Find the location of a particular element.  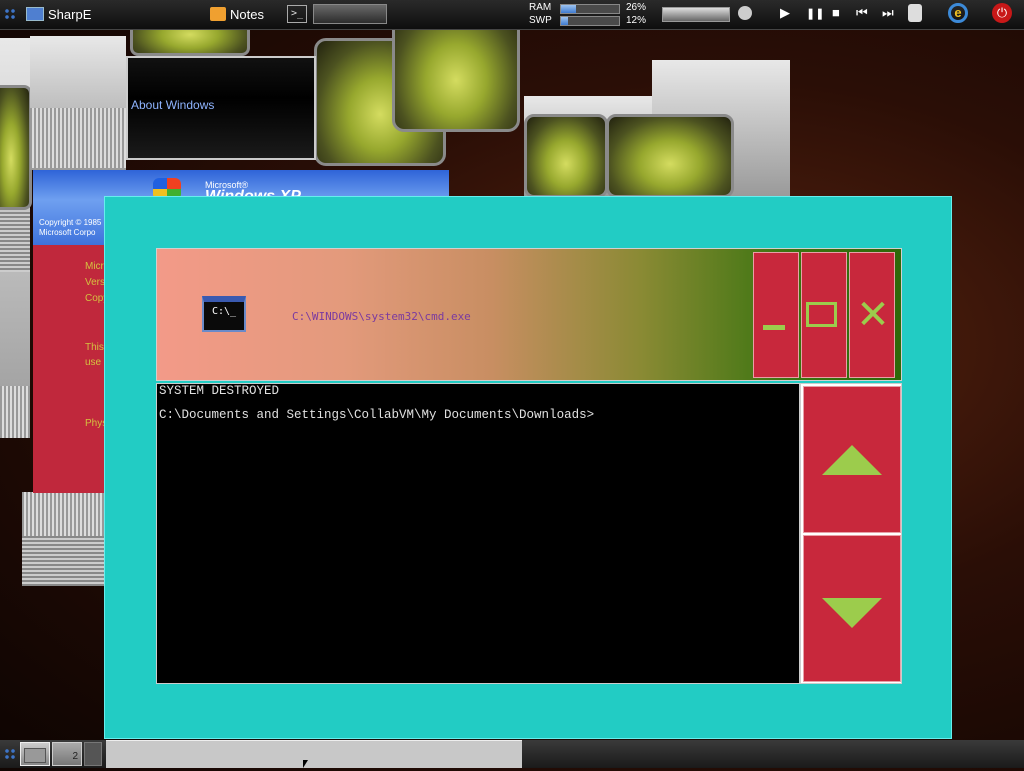

alien-icon is located at coordinates (915, 13).